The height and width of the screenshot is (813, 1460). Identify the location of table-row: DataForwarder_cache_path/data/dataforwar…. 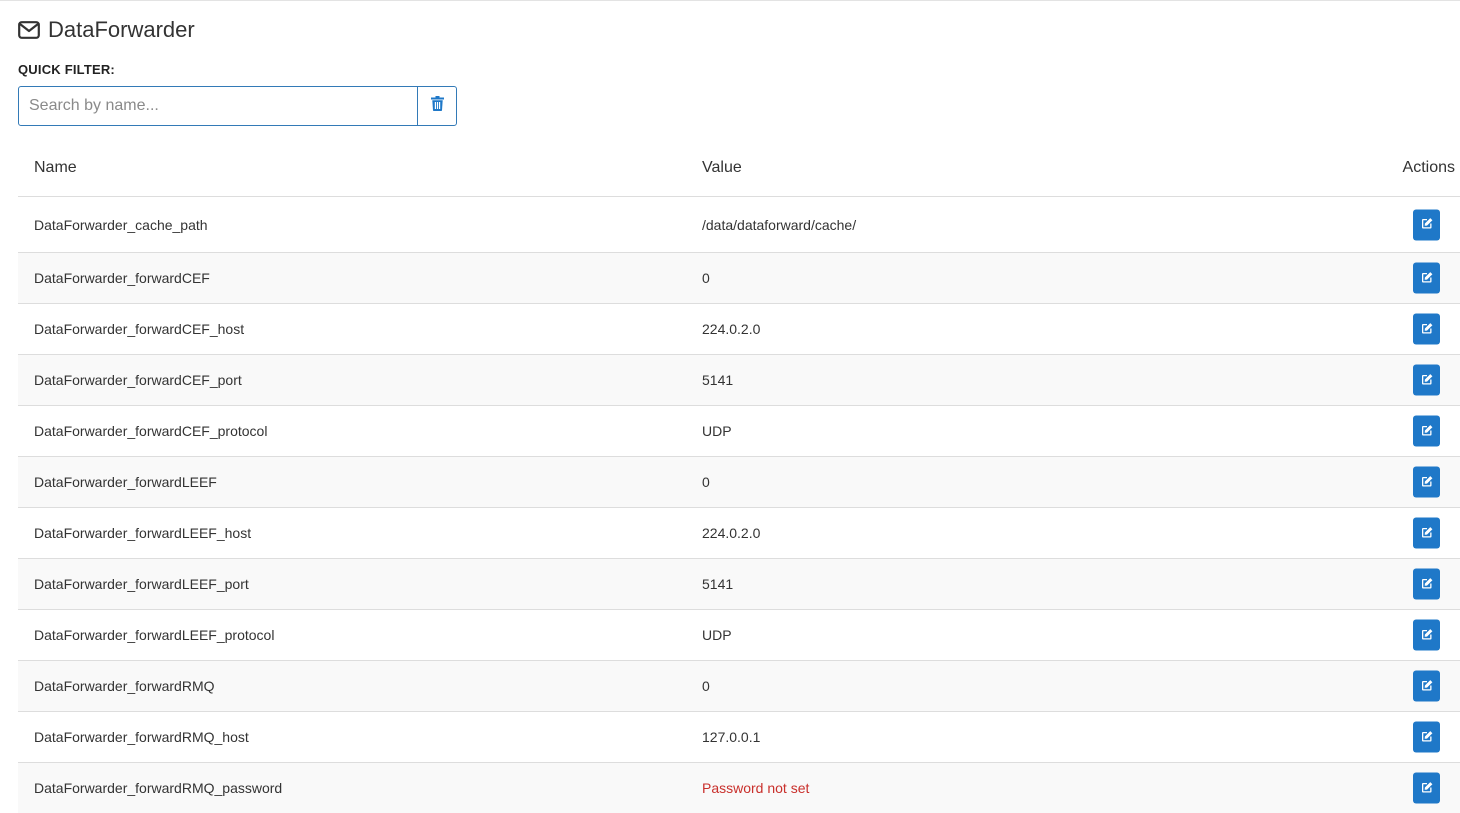
(739, 225).